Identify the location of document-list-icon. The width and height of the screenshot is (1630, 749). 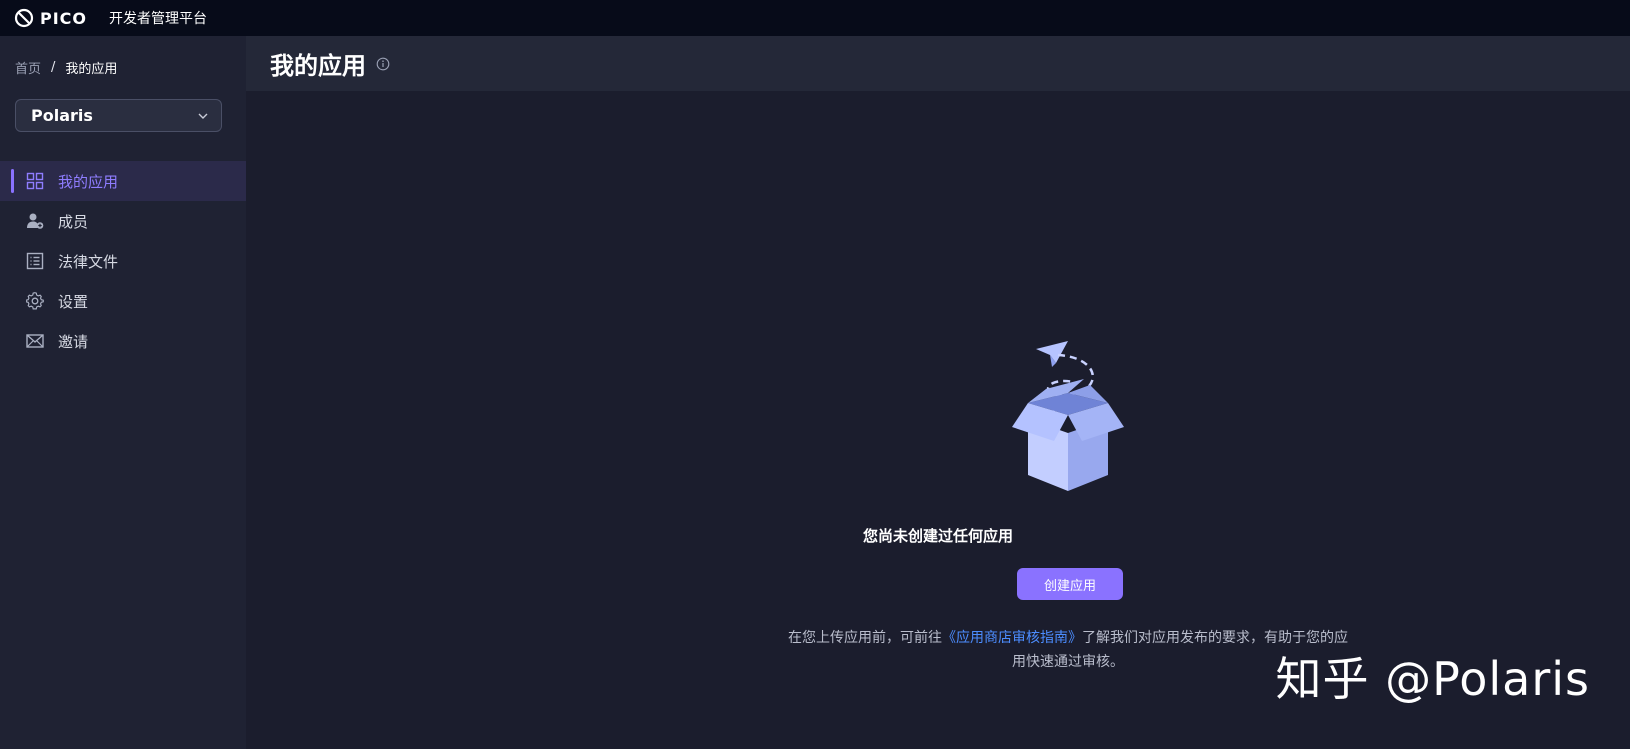
(35, 261).